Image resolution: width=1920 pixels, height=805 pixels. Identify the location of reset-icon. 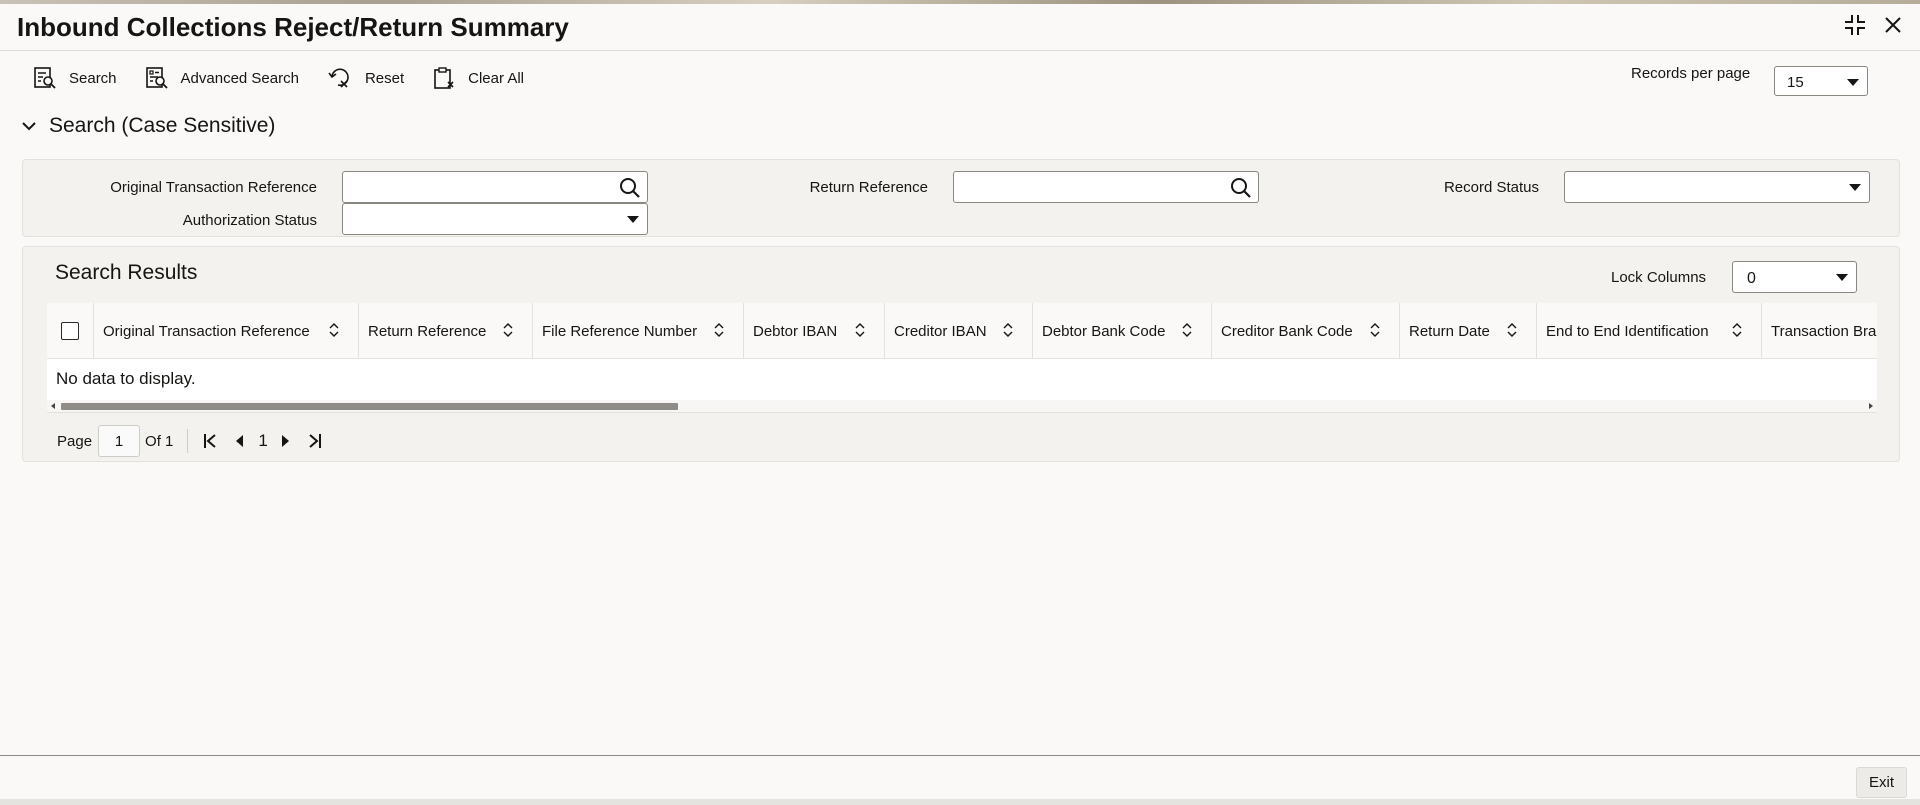
(338, 78).